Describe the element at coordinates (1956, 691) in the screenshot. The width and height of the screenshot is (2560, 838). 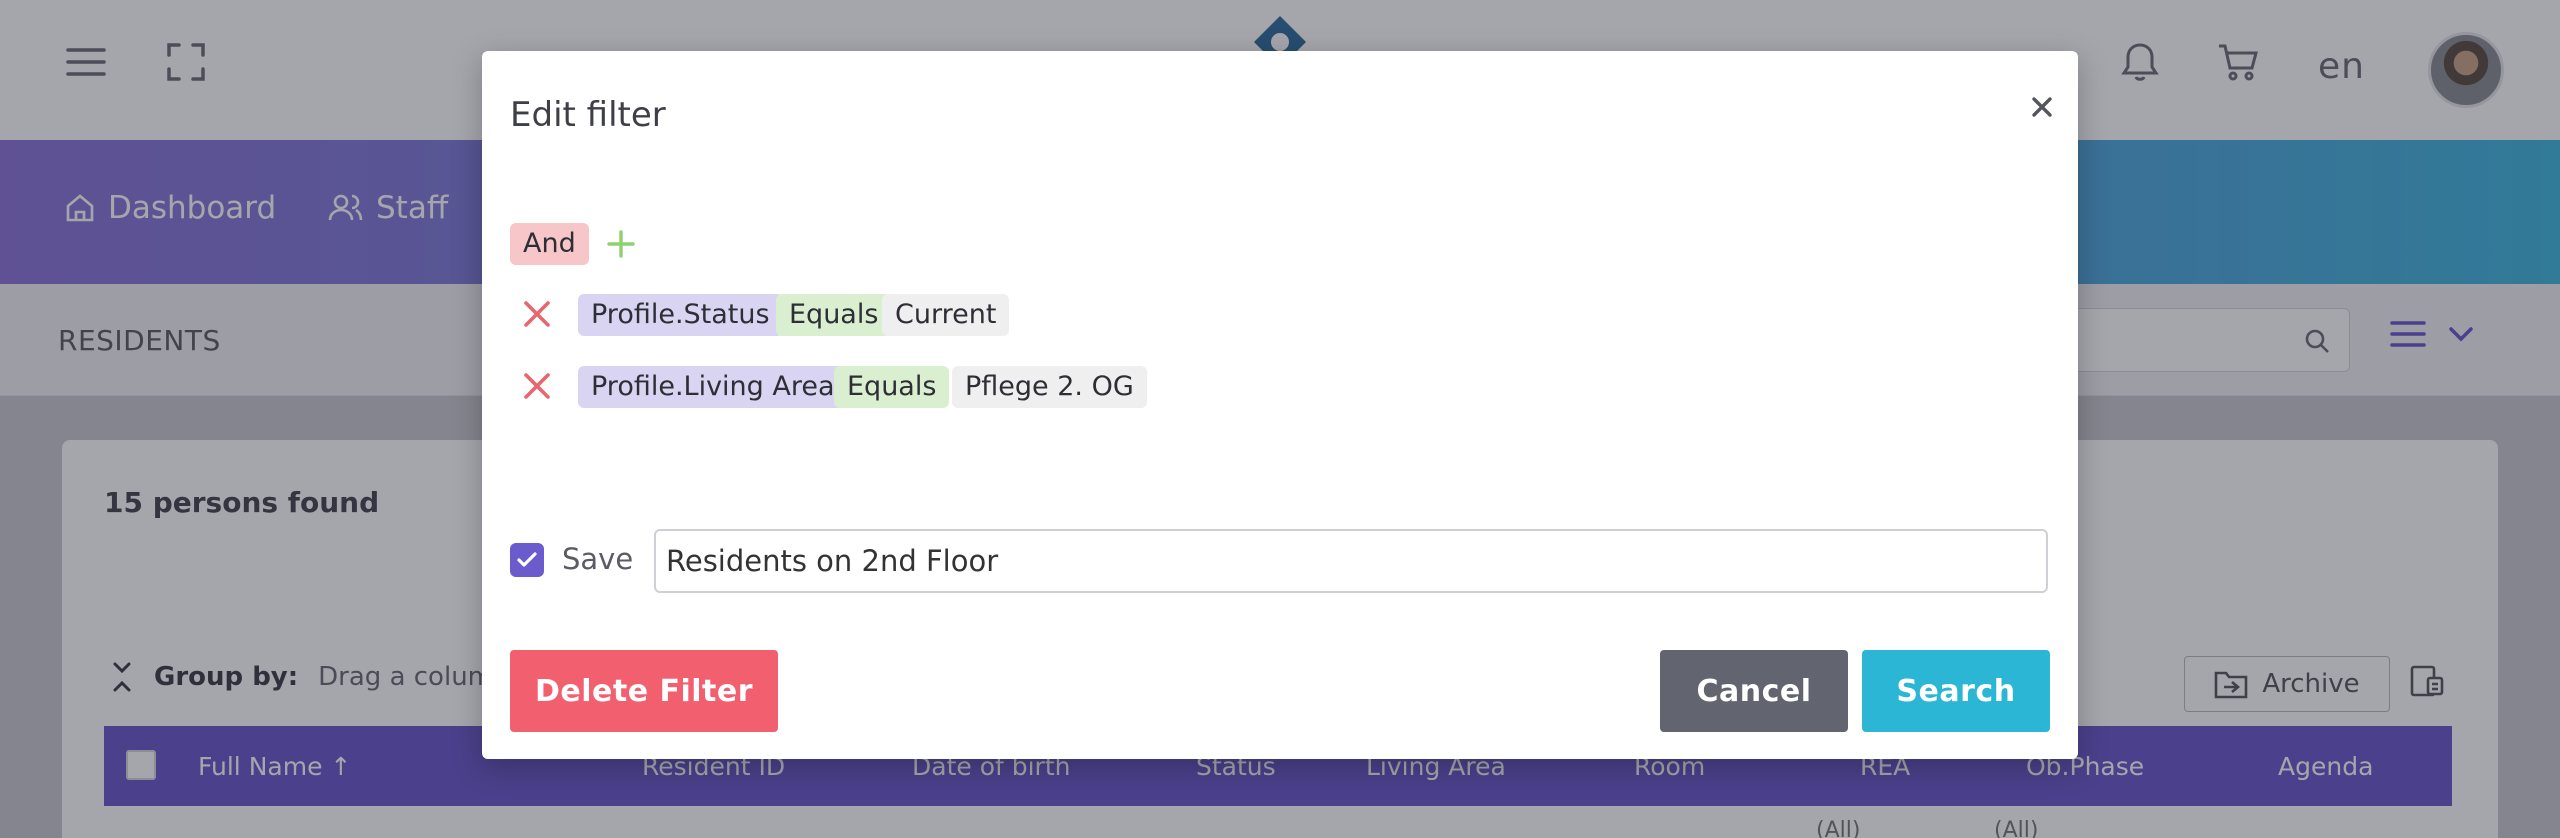
I see `search-button: Search` at that location.